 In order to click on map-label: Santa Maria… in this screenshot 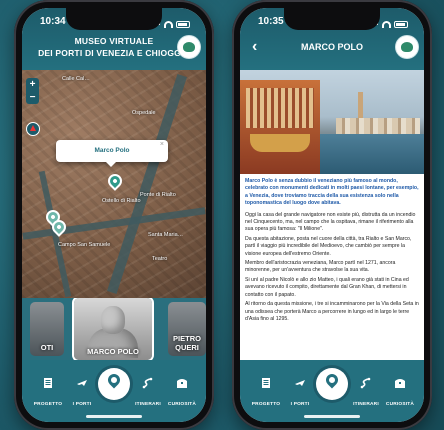, I will do `click(166, 235)`.